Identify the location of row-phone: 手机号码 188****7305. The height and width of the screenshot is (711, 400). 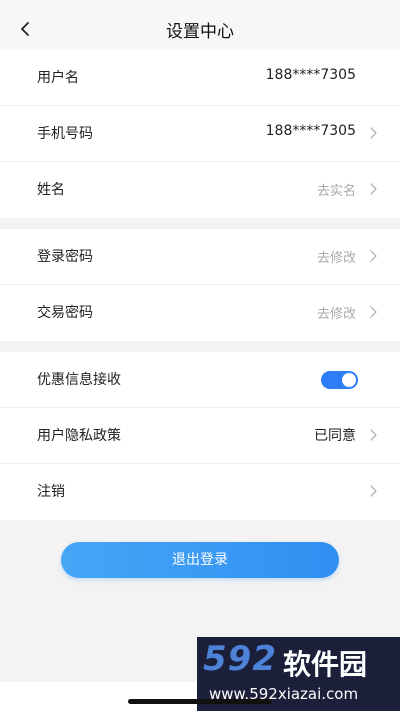
(200, 134).